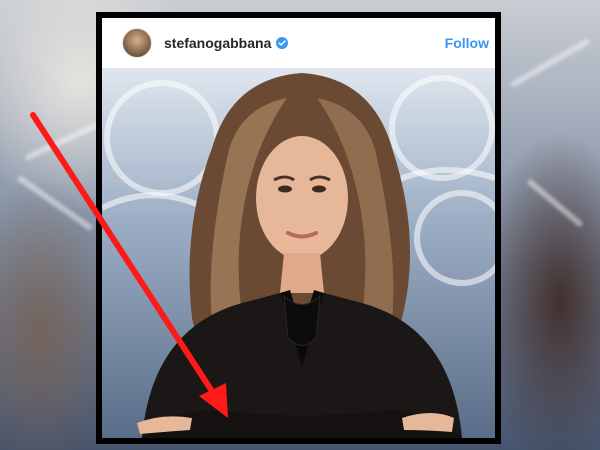 The image size is (600, 450). What do you see at coordinates (282, 43) in the screenshot?
I see `verified-badge-icon` at bounding box center [282, 43].